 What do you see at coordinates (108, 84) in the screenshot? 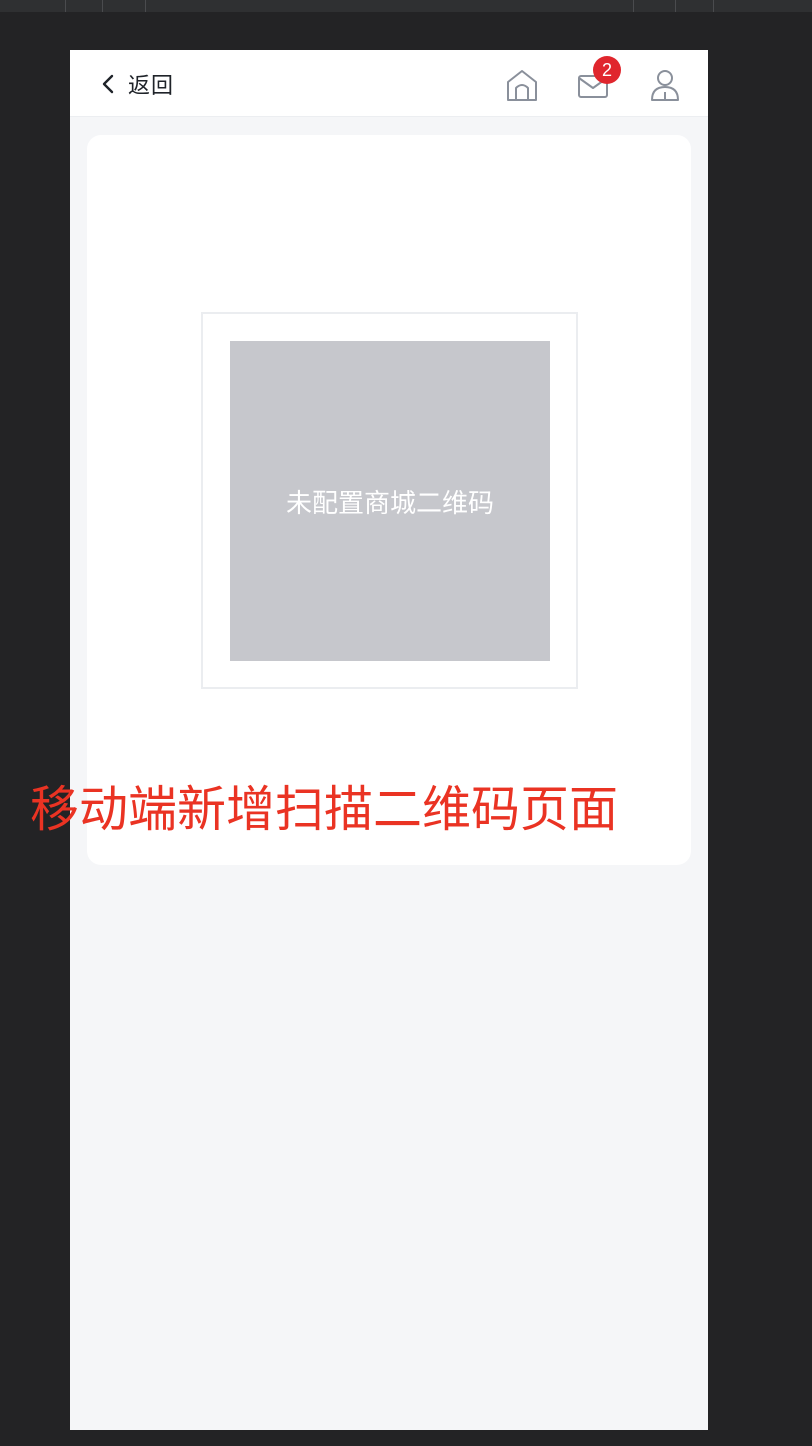
I see `chevron-left-icon` at bounding box center [108, 84].